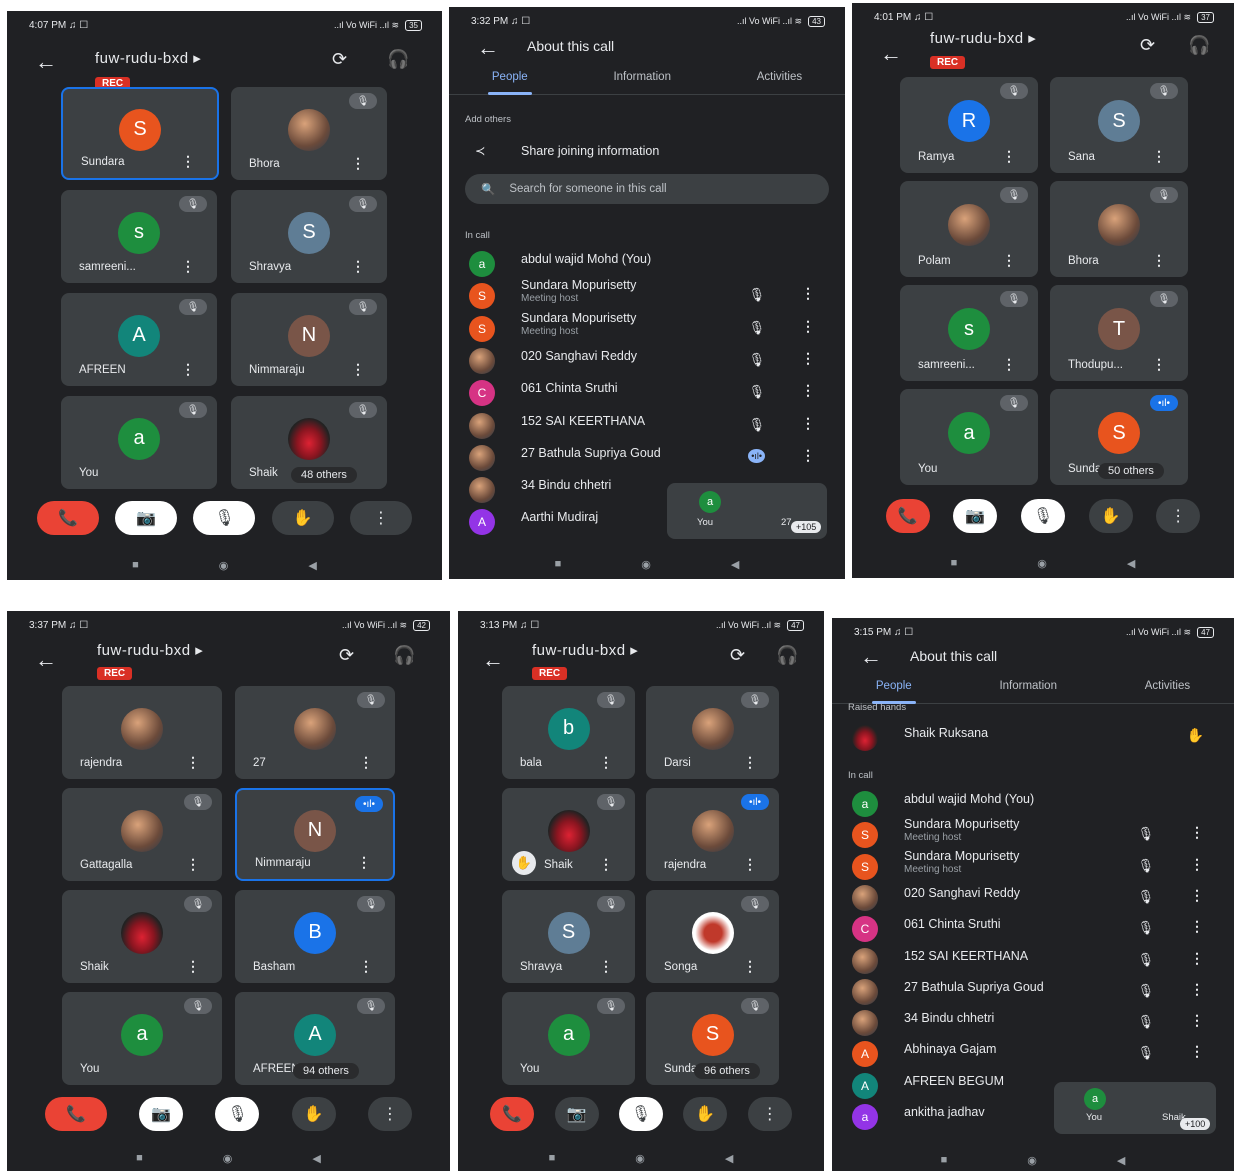 The width and height of the screenshot is (1234, 1171). Describe the element at coordinates (140, 133) in the screenshot. I see `participant-tile: S Sundara ⋮` at that location.